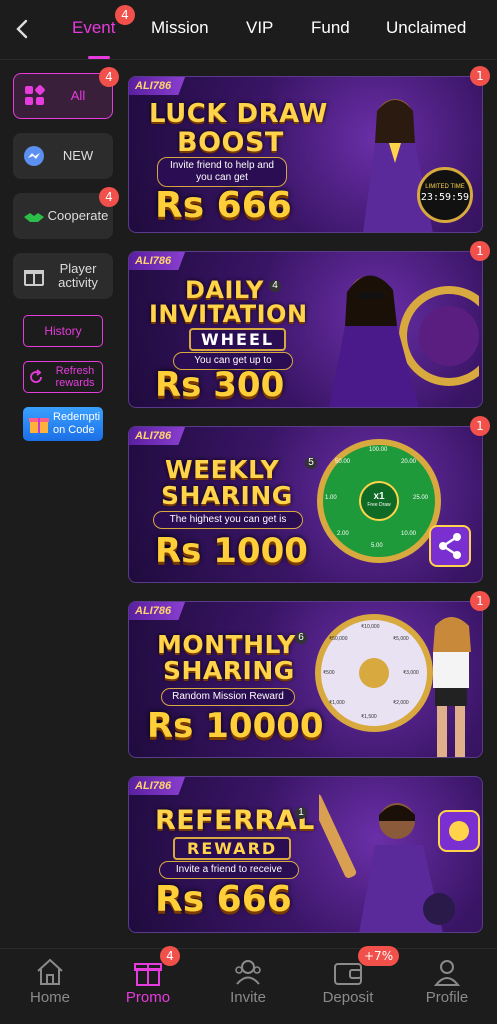  I want to click on tab-event-badge: 4, so click(125, 15).